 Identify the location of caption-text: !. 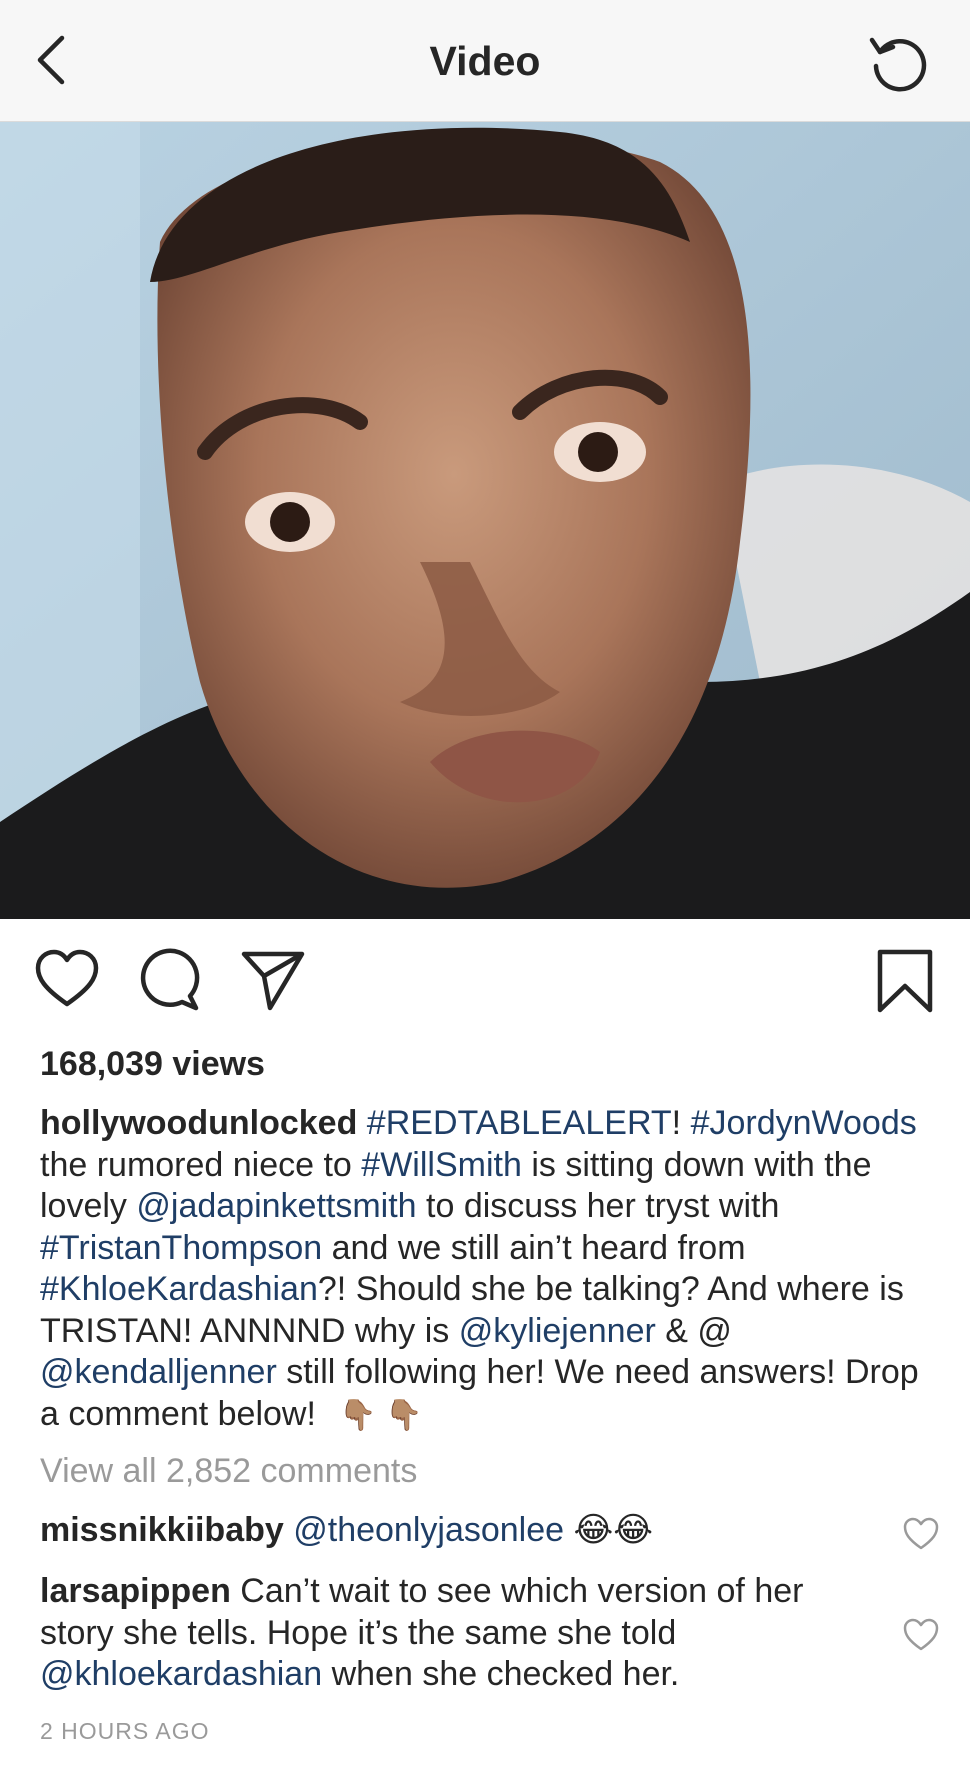
(681, 1123).